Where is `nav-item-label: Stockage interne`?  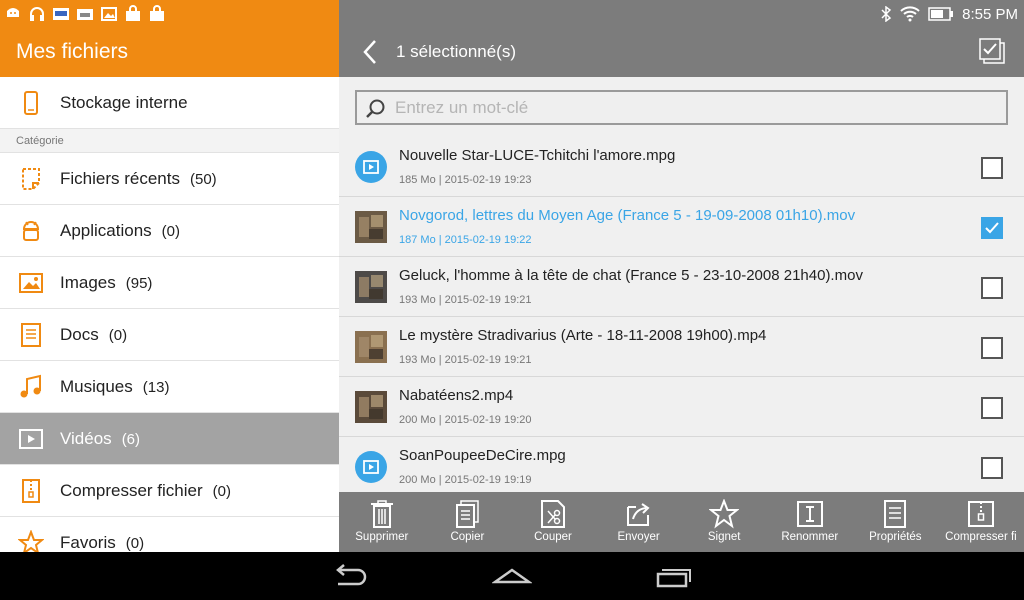
nav-item-label: Stockage interne is located at coordinates (124, 102).